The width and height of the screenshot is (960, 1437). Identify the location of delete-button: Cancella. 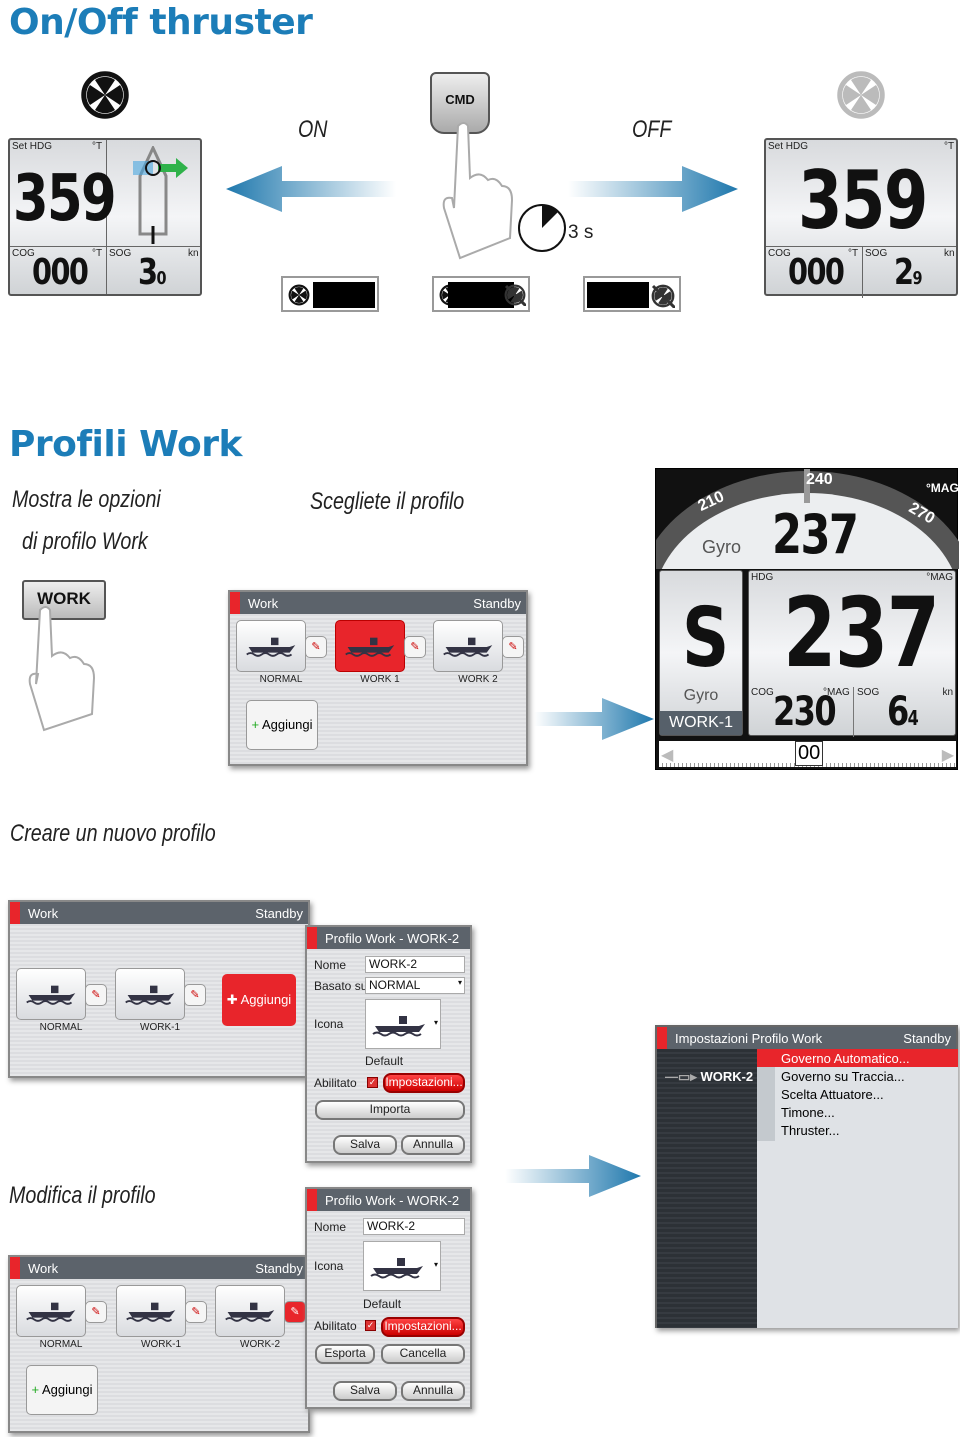
(423, 1354).